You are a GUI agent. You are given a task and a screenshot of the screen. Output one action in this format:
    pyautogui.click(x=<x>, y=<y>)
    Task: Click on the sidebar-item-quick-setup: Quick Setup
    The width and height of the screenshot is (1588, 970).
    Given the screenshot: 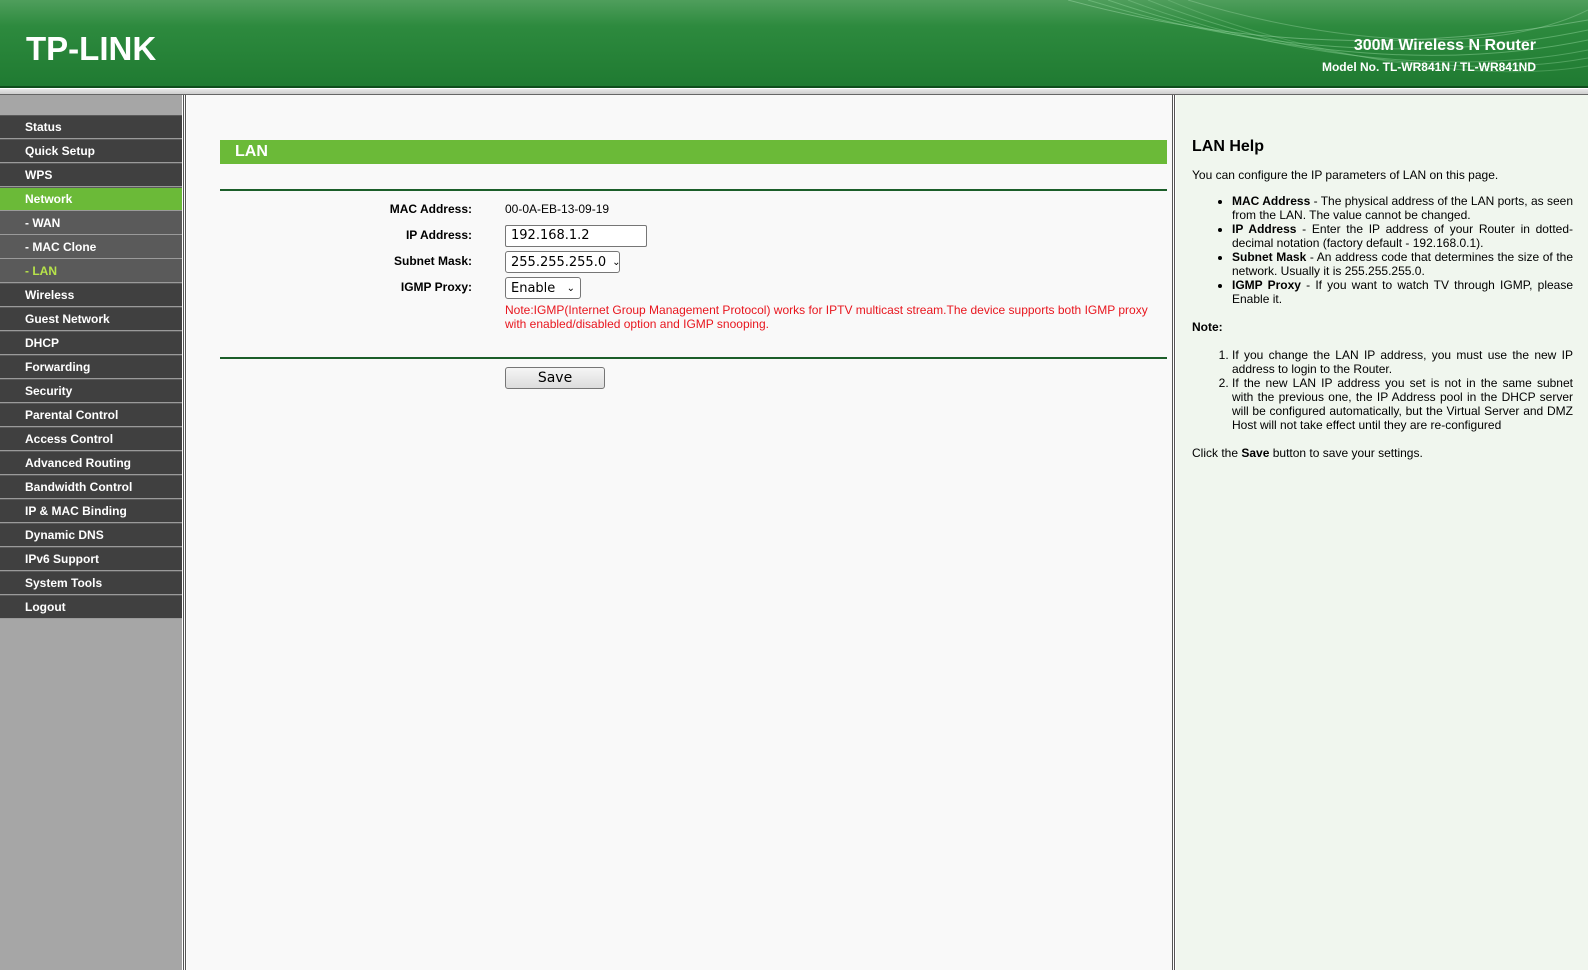 What is the action you would take?
    pyautogui.click(x=91, y=151)
    